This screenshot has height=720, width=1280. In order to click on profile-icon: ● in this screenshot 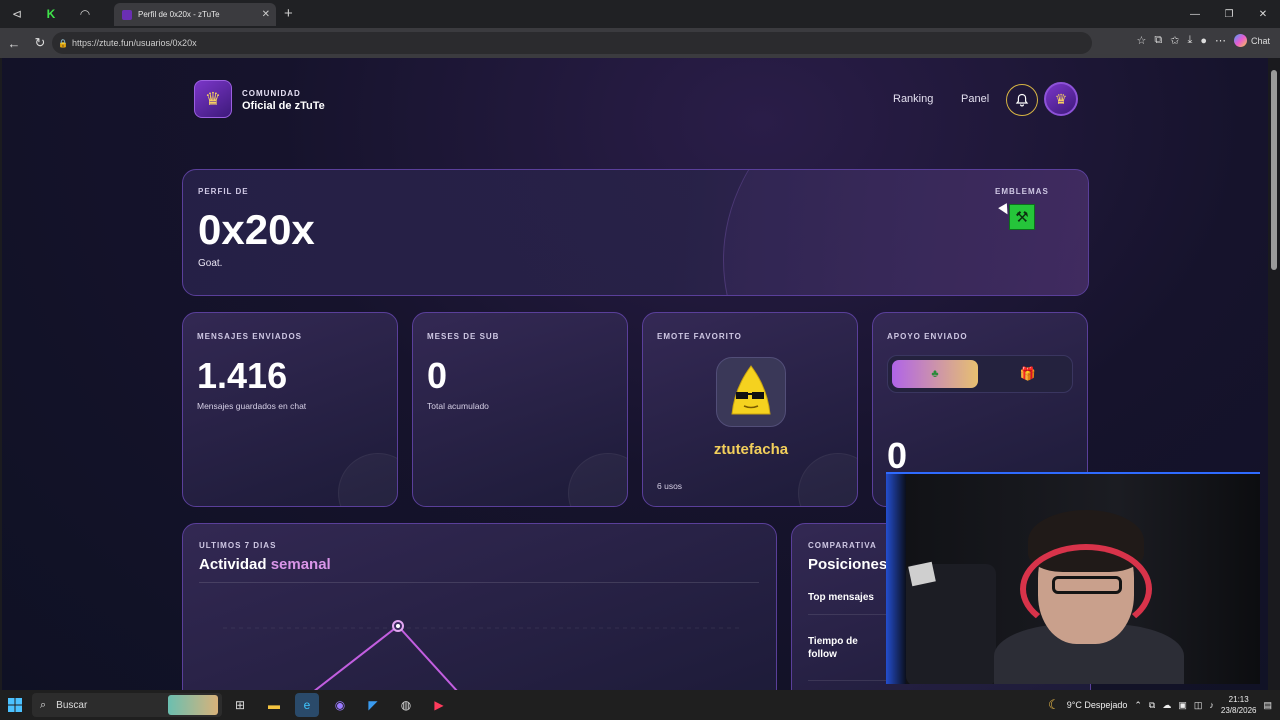, I will do `click(1203, 41)`.